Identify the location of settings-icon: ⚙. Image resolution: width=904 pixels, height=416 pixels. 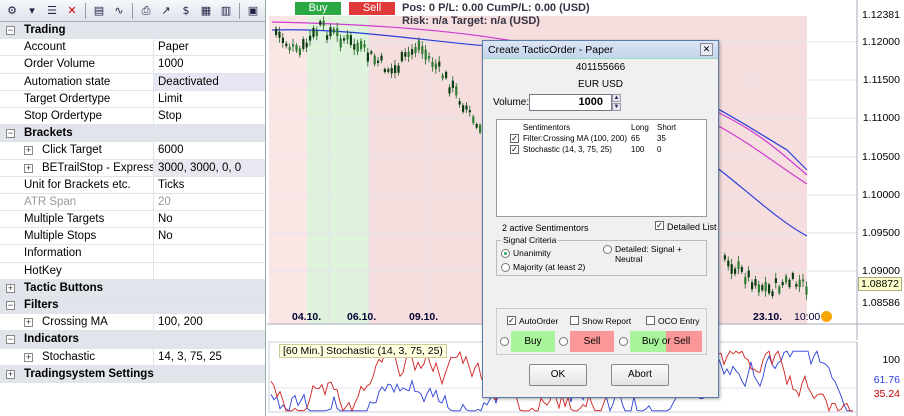
(12, 11).